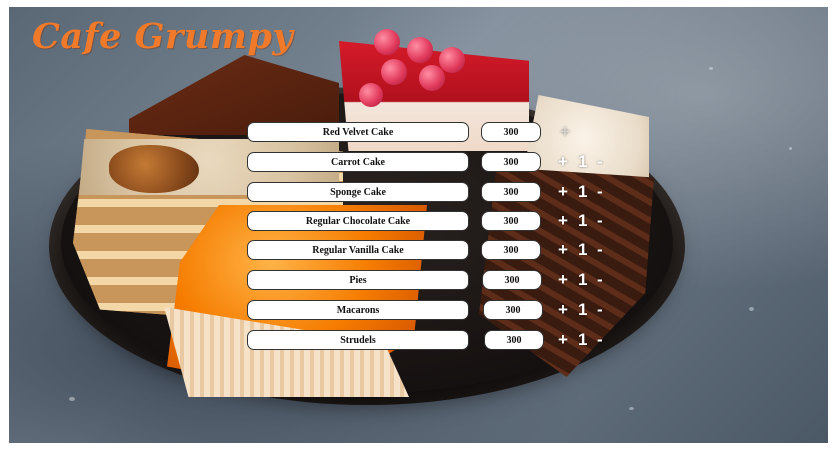 Image resolution: width=836 pixels, height=451 pixels. I want to click on item-name: Regular Vanilla Cake, so click(358, 250).